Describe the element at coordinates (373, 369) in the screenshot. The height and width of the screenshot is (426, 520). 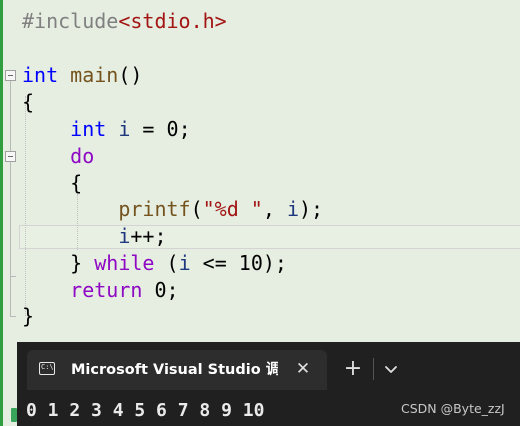
I see `tab-divider` at that location.